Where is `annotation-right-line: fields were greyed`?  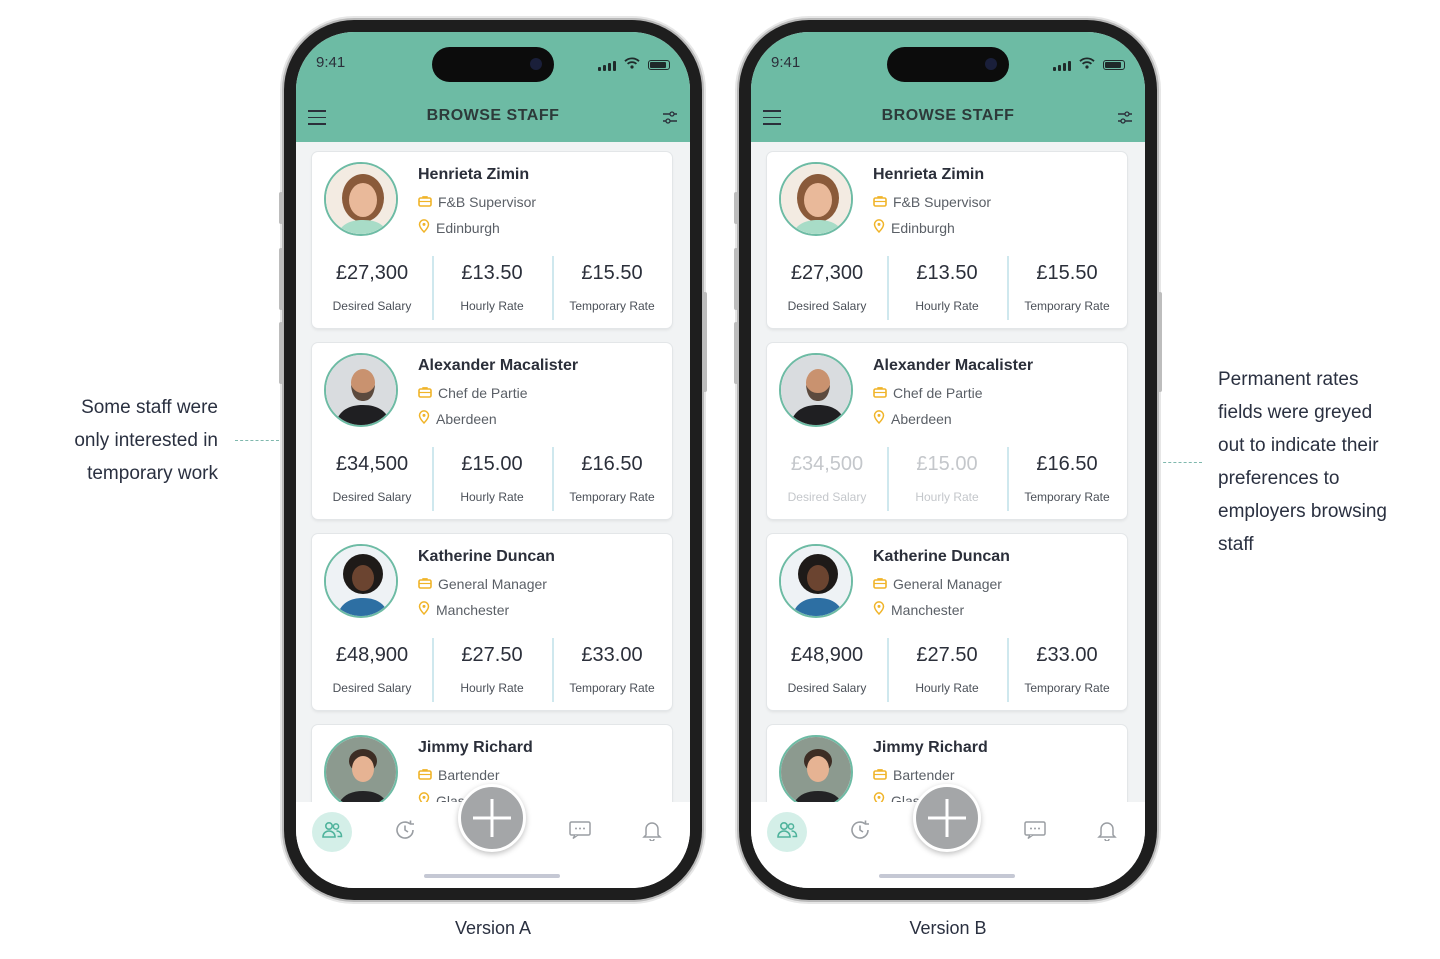 annotation-right-line: fields were greyed is located at coordinates (1295, 412).